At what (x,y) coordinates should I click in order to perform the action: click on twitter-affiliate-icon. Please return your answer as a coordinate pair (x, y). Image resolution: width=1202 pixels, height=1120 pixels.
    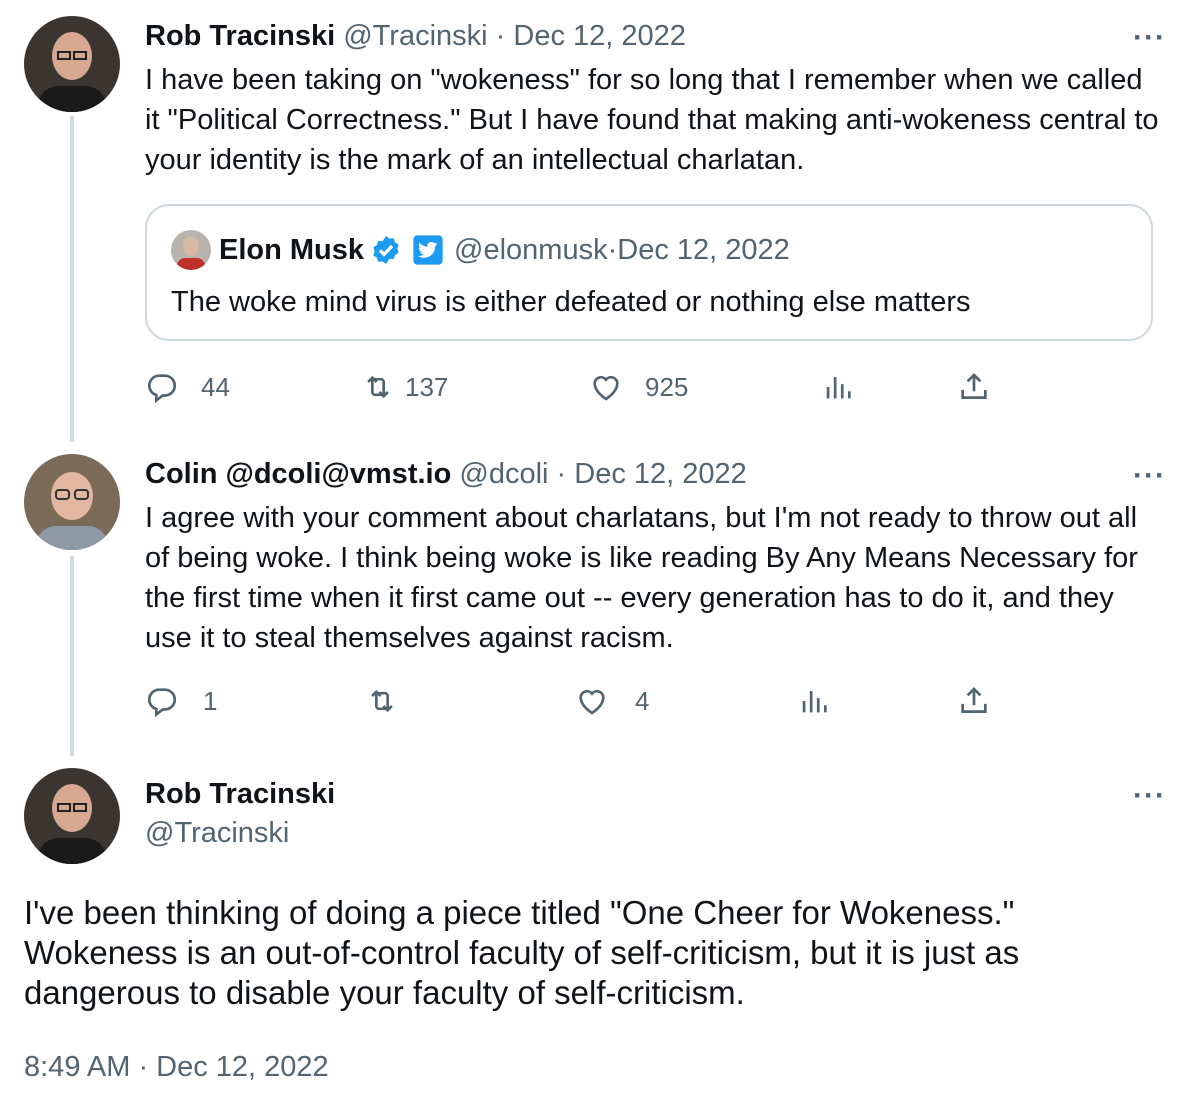
    Looking at the image, I should click on (428, 250).